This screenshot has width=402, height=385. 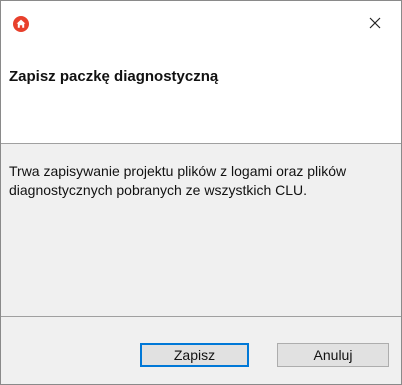 I want to click on home-app-icon, so click(x=21, y=24).